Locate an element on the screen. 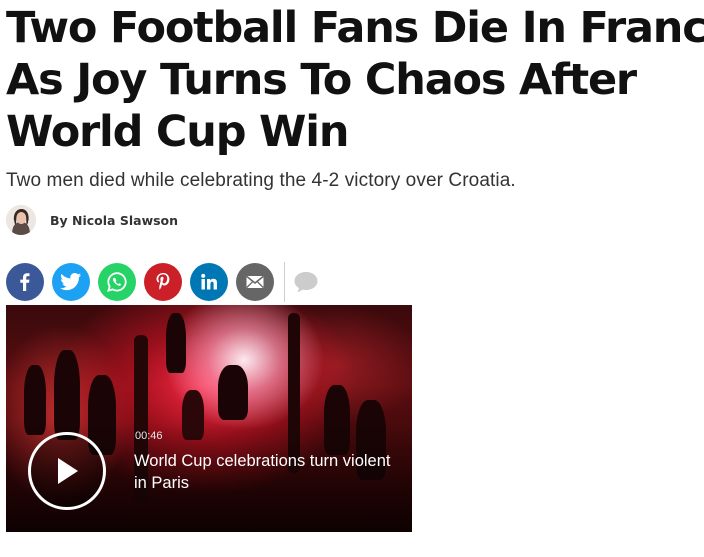  author-photo is located at coordinates (21, 220).